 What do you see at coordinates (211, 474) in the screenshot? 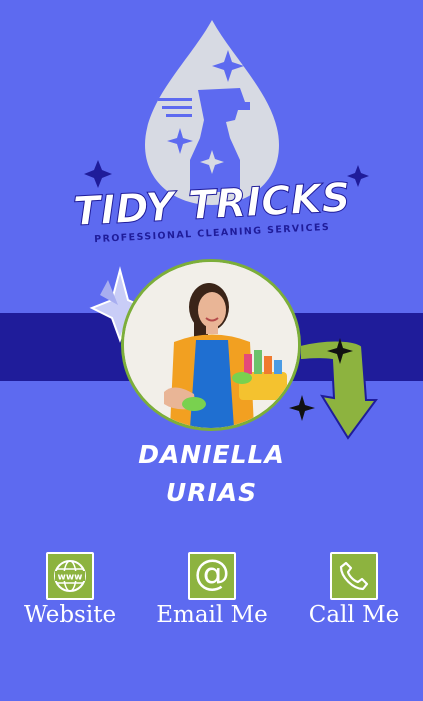
I see `profile-name: DANIELLA URIAS` at bounding box center [211, 474].